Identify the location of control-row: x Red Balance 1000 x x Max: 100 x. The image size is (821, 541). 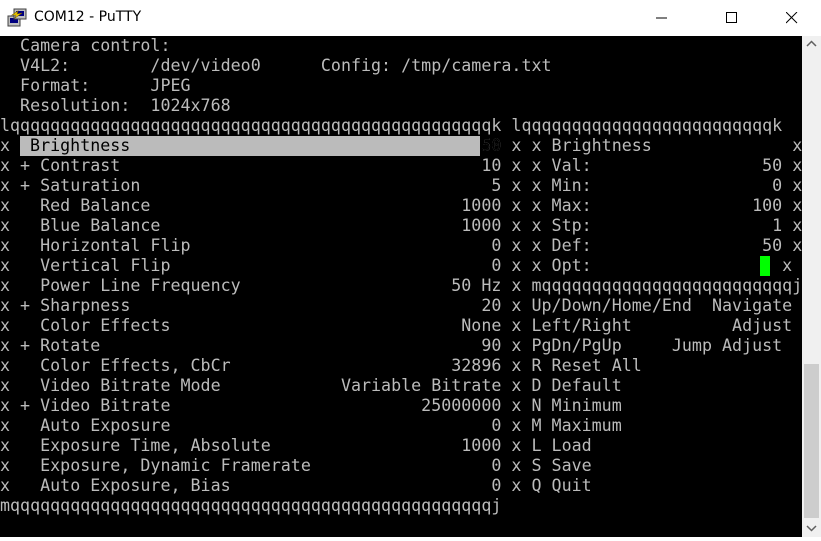
(401, 205).